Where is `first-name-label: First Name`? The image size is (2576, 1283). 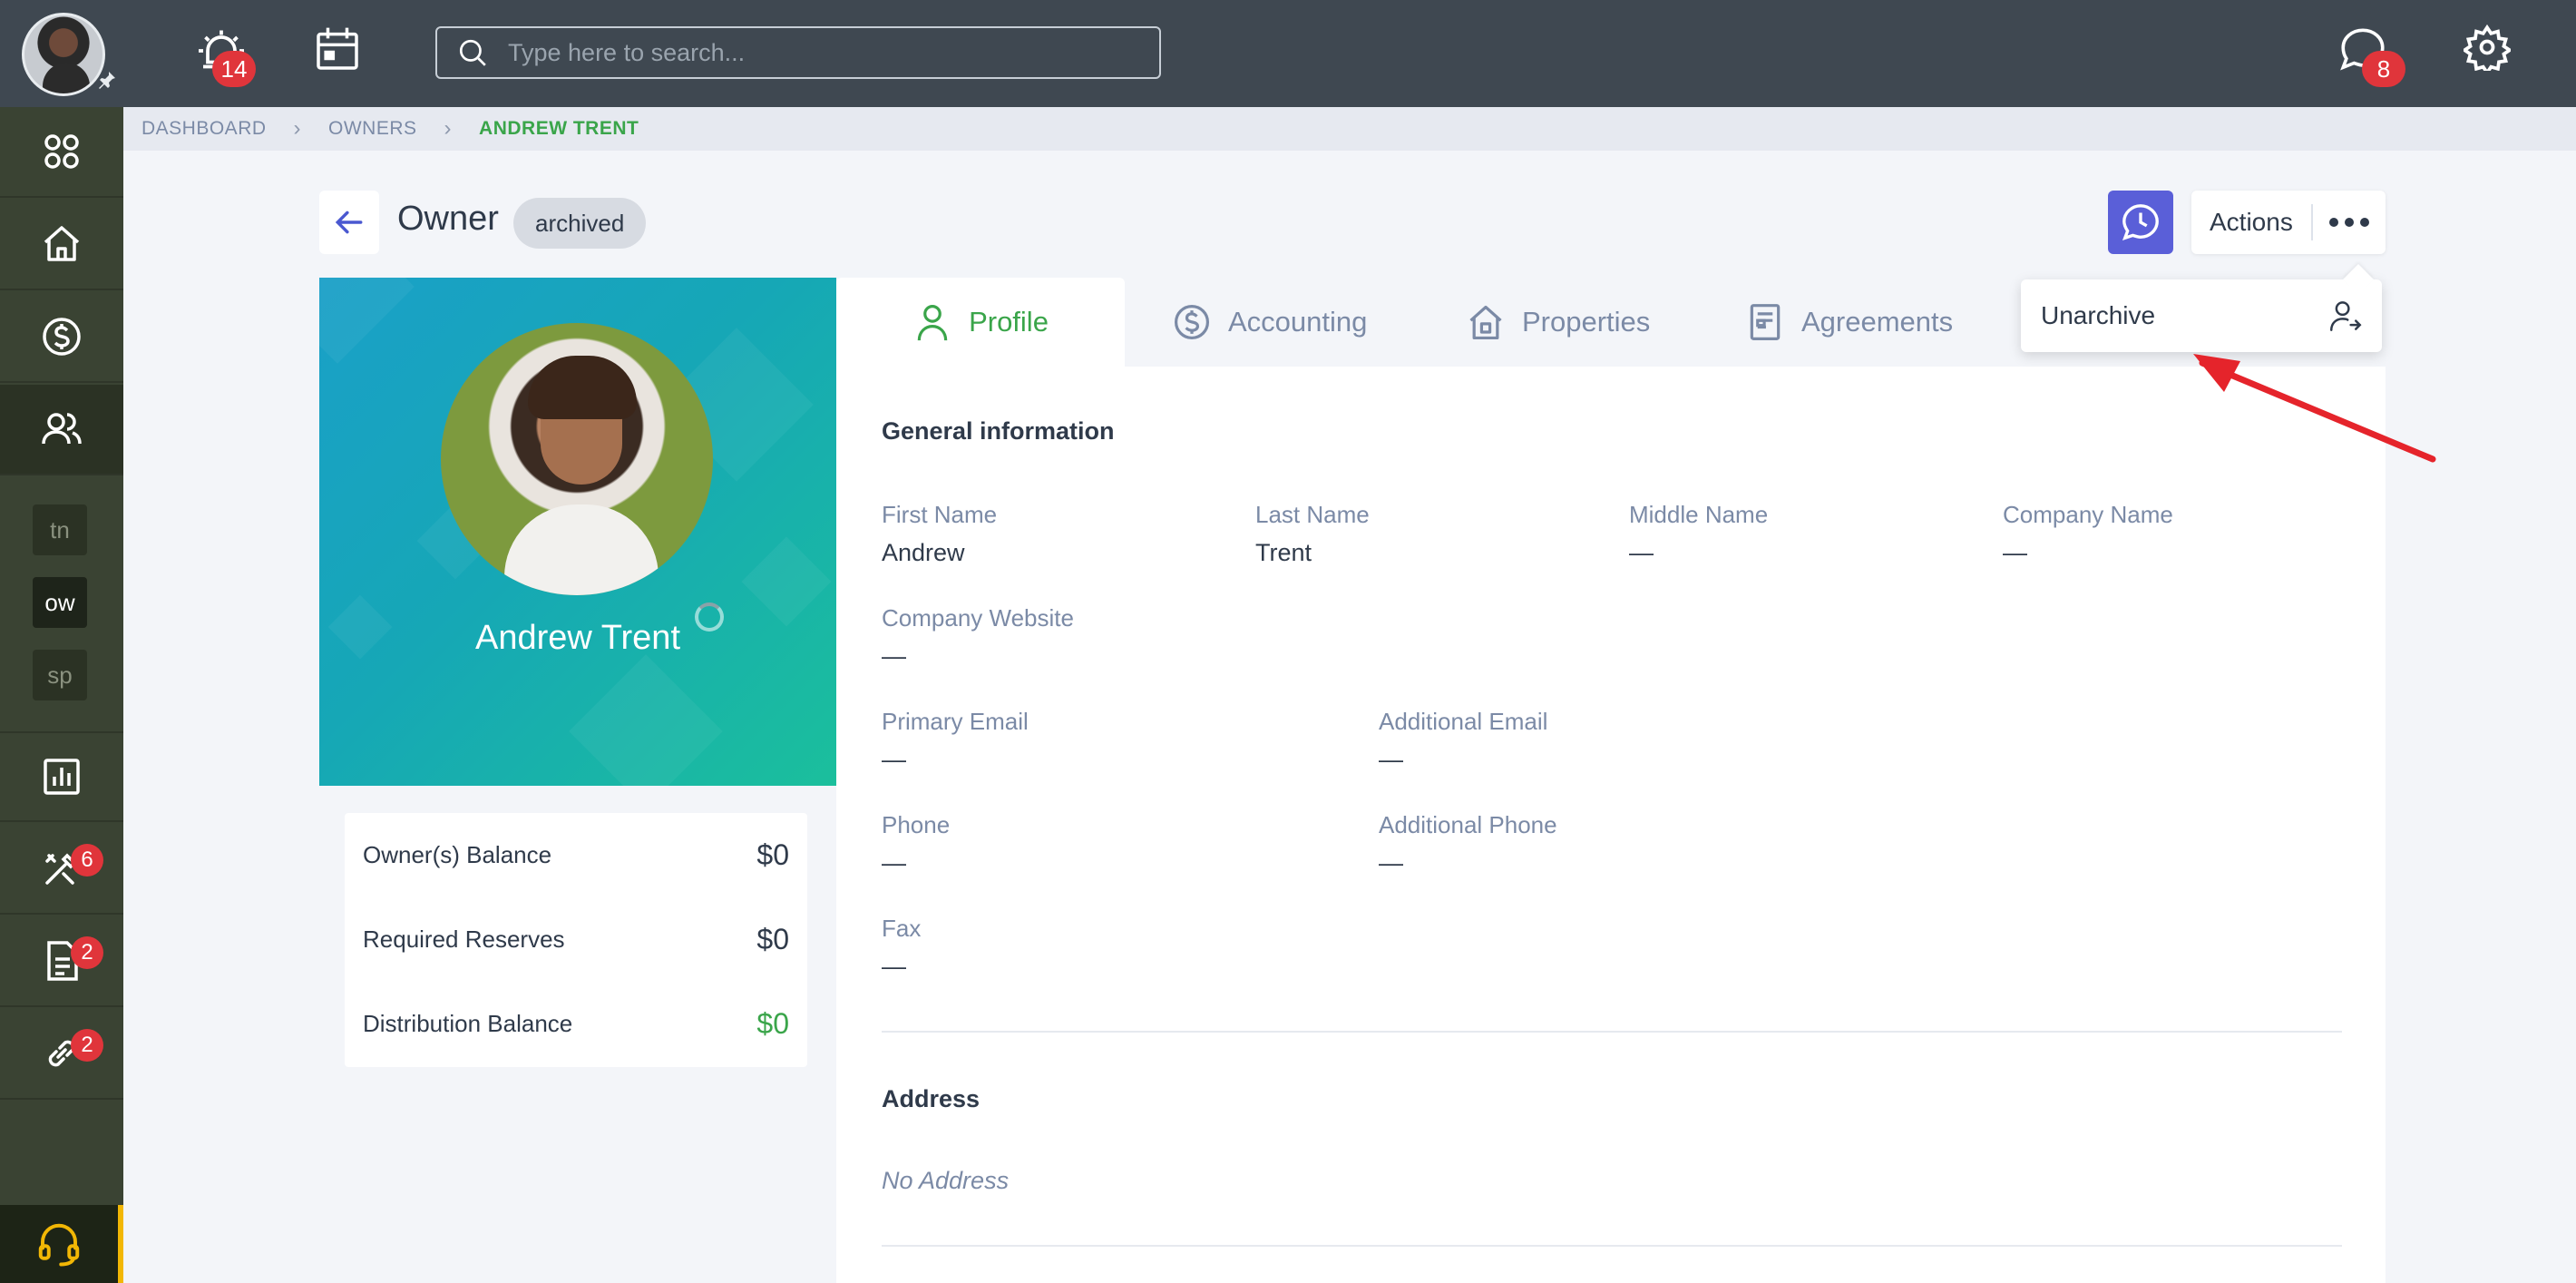
first-name-label: First Name is located at coordinates (940, 514).